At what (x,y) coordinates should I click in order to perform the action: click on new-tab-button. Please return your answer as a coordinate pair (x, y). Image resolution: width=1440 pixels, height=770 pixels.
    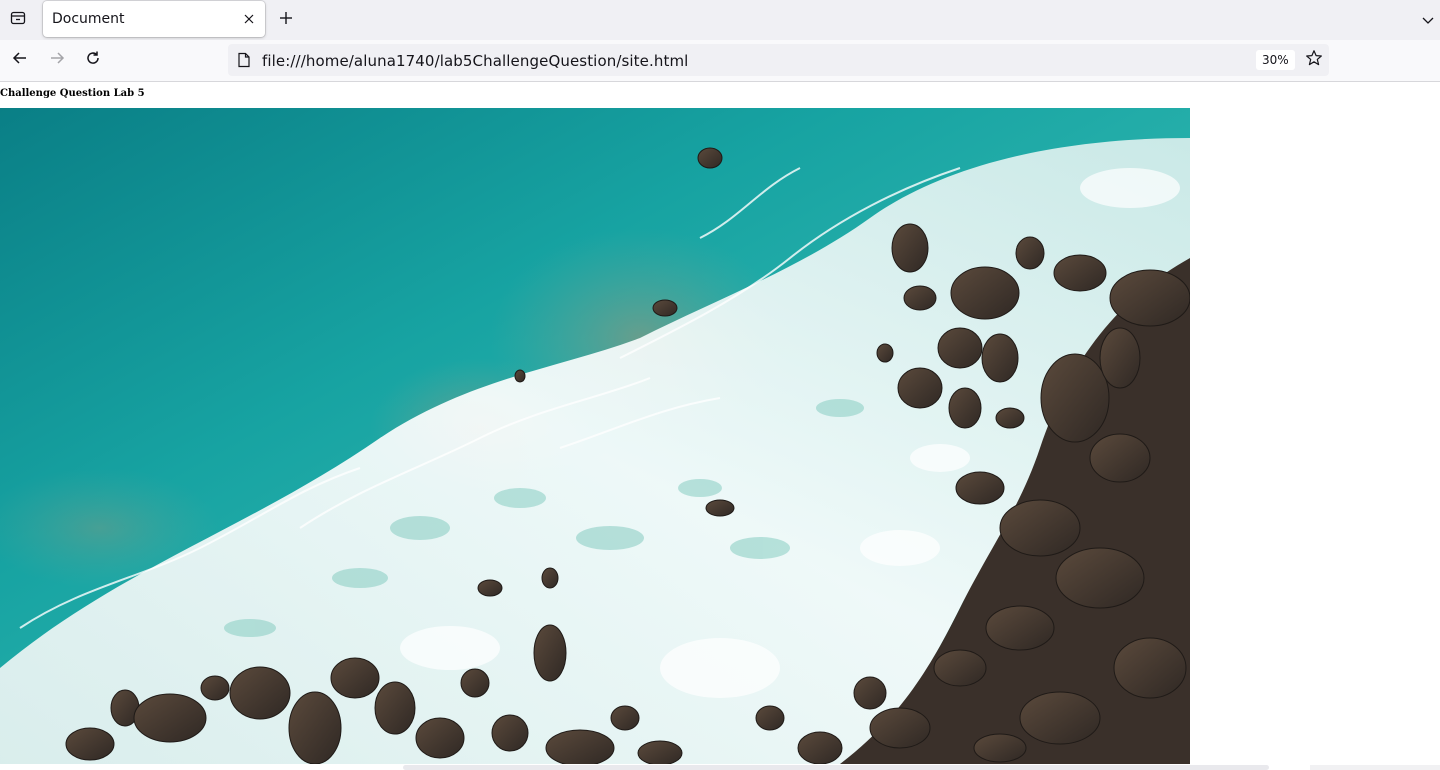
    Looking at the image, I should click on (286, 19).